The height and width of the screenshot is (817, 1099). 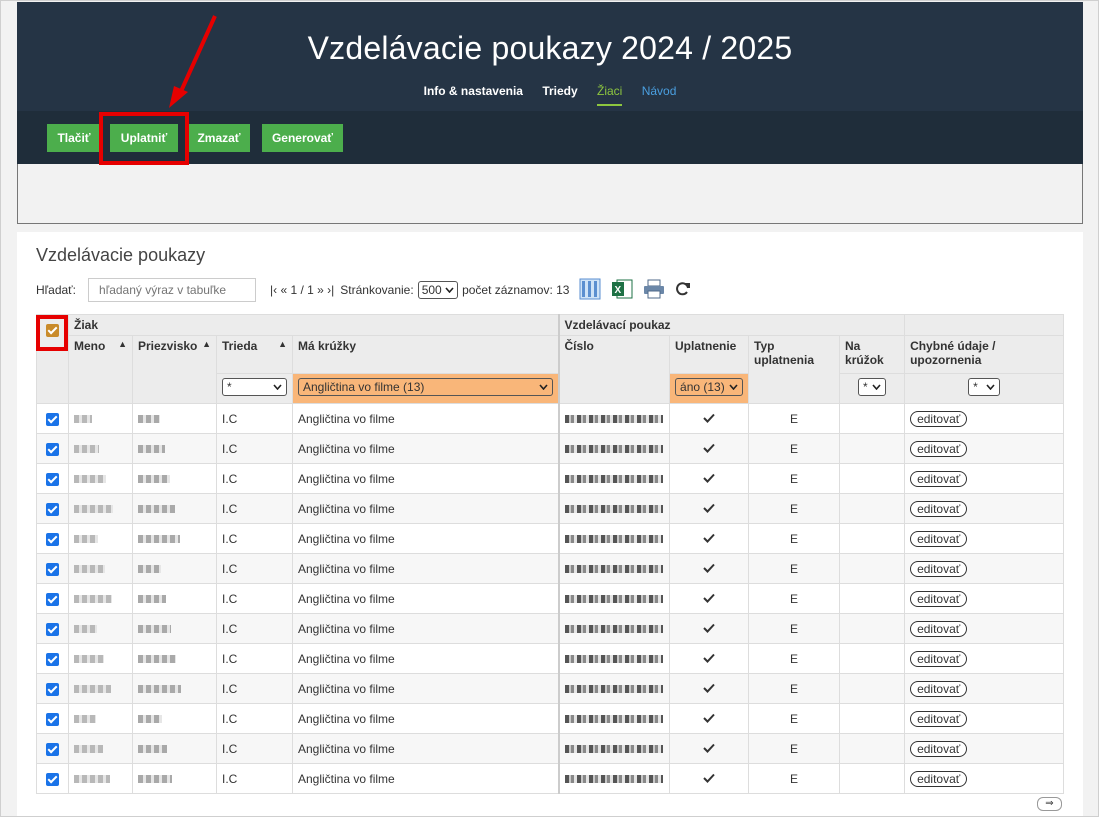 I want to click on page-size-select: 500, so click(x=438, y=290).